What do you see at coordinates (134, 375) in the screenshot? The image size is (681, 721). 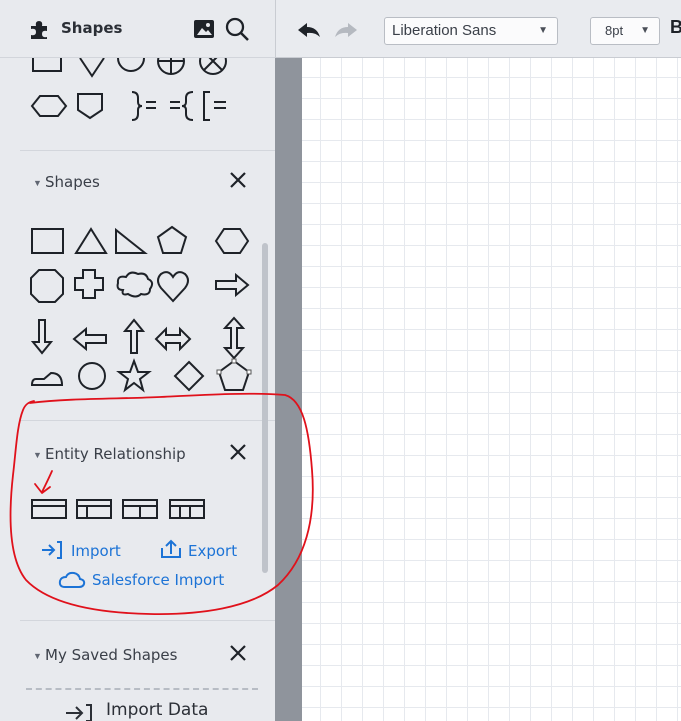 I see `shape-star` at bounding box center [134, 375].